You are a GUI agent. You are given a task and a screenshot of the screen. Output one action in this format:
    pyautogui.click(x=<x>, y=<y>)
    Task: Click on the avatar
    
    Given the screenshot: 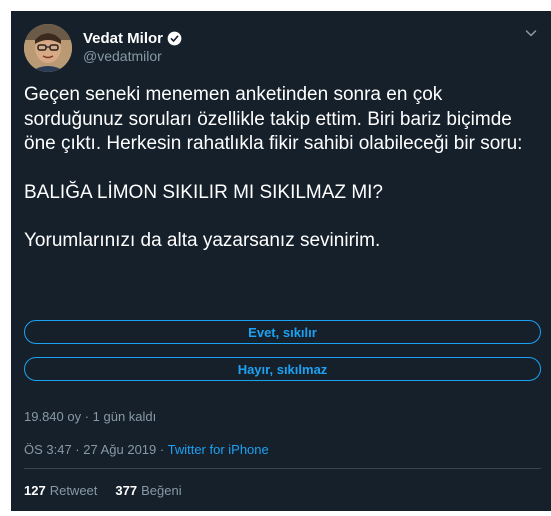 What is the action you would take?
    pyautogui.click(x=48, y=48)
    